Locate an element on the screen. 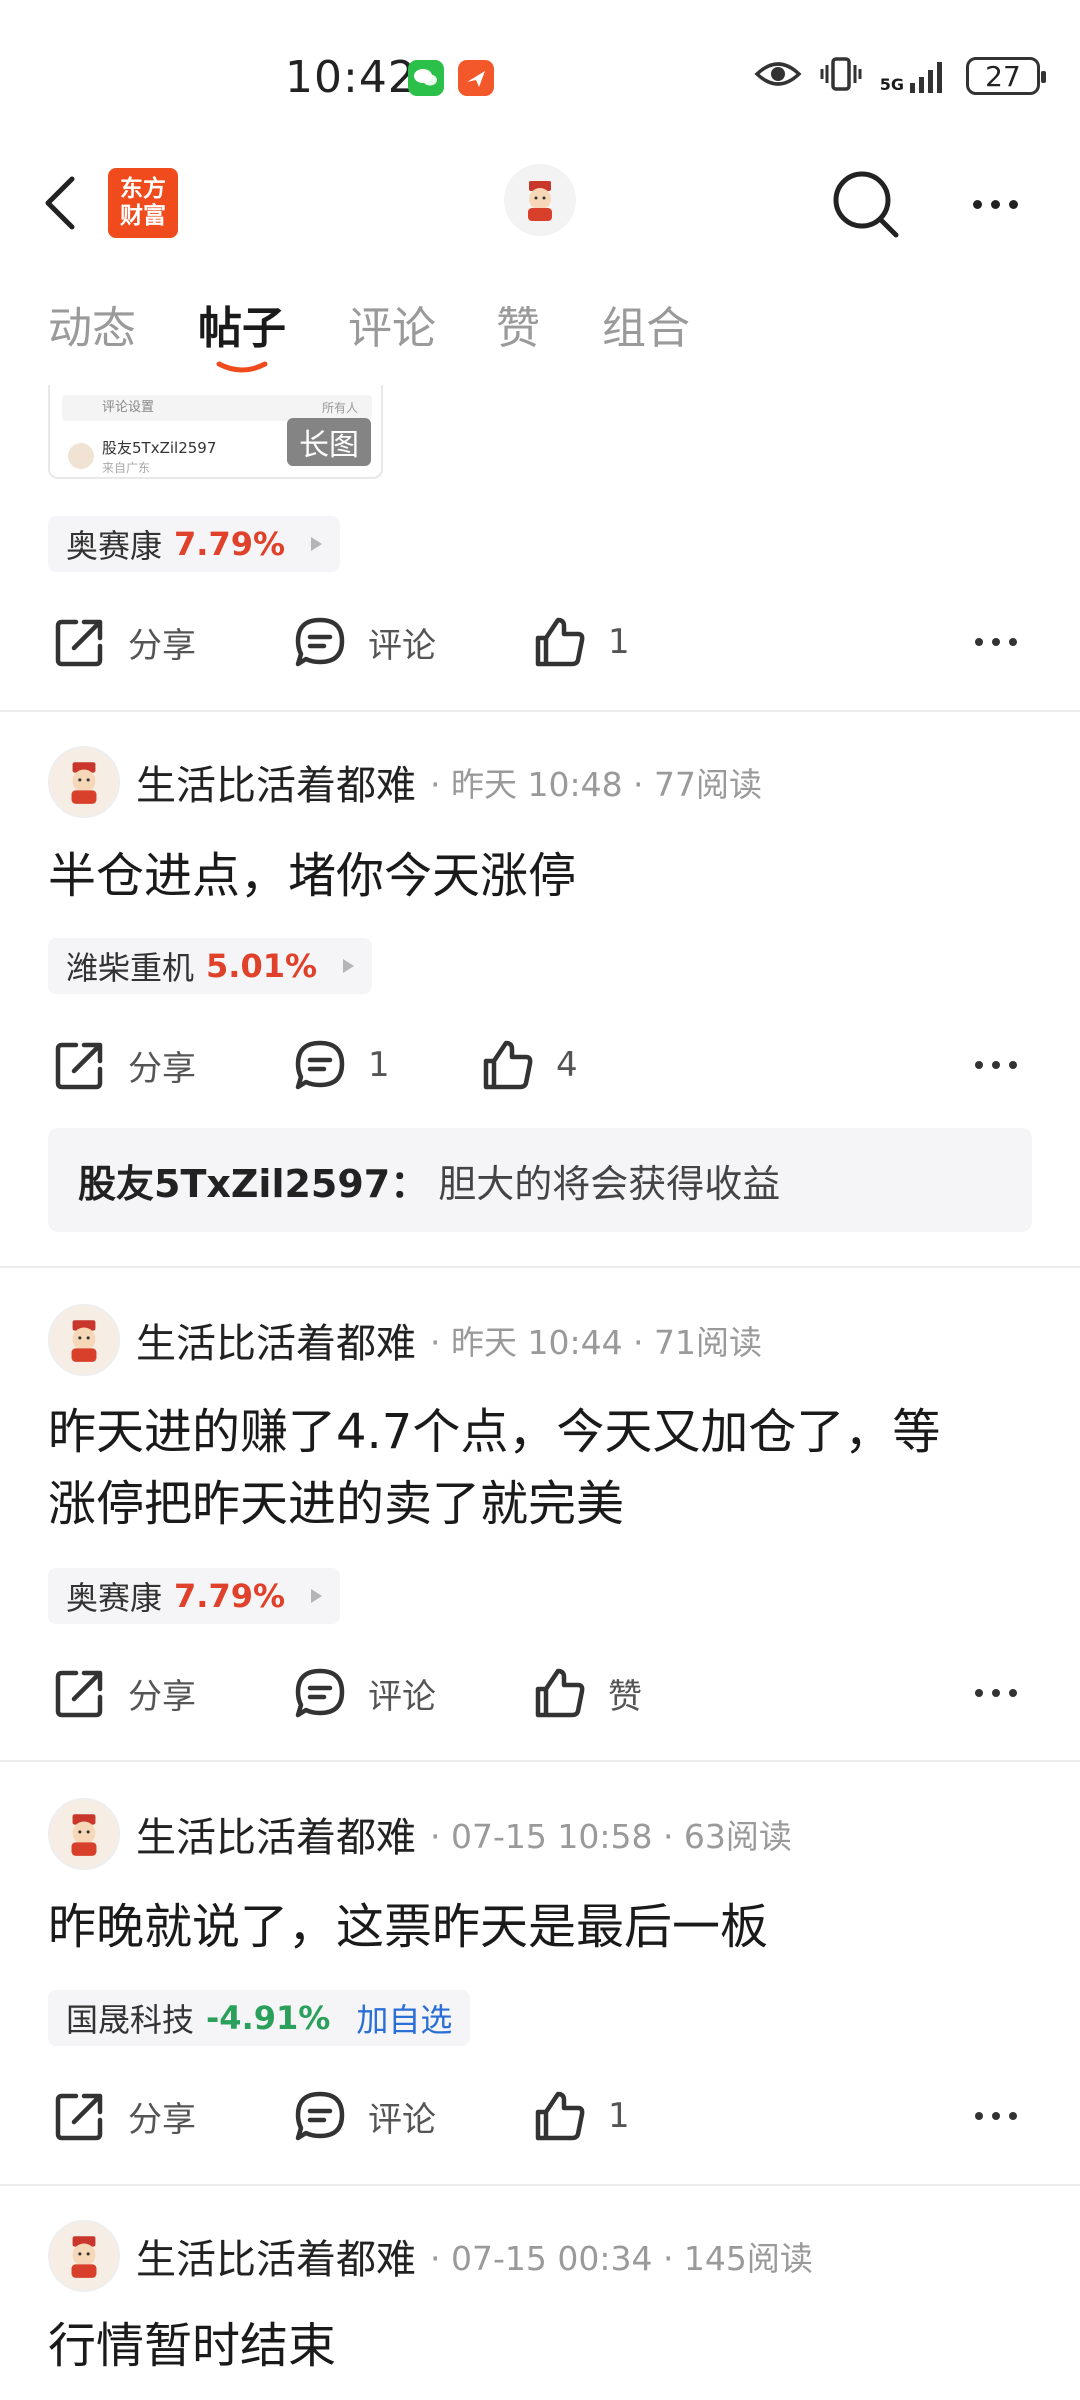 This screenshot has width=1080, height=2400. search-icon is located at coordinates (866, 204).